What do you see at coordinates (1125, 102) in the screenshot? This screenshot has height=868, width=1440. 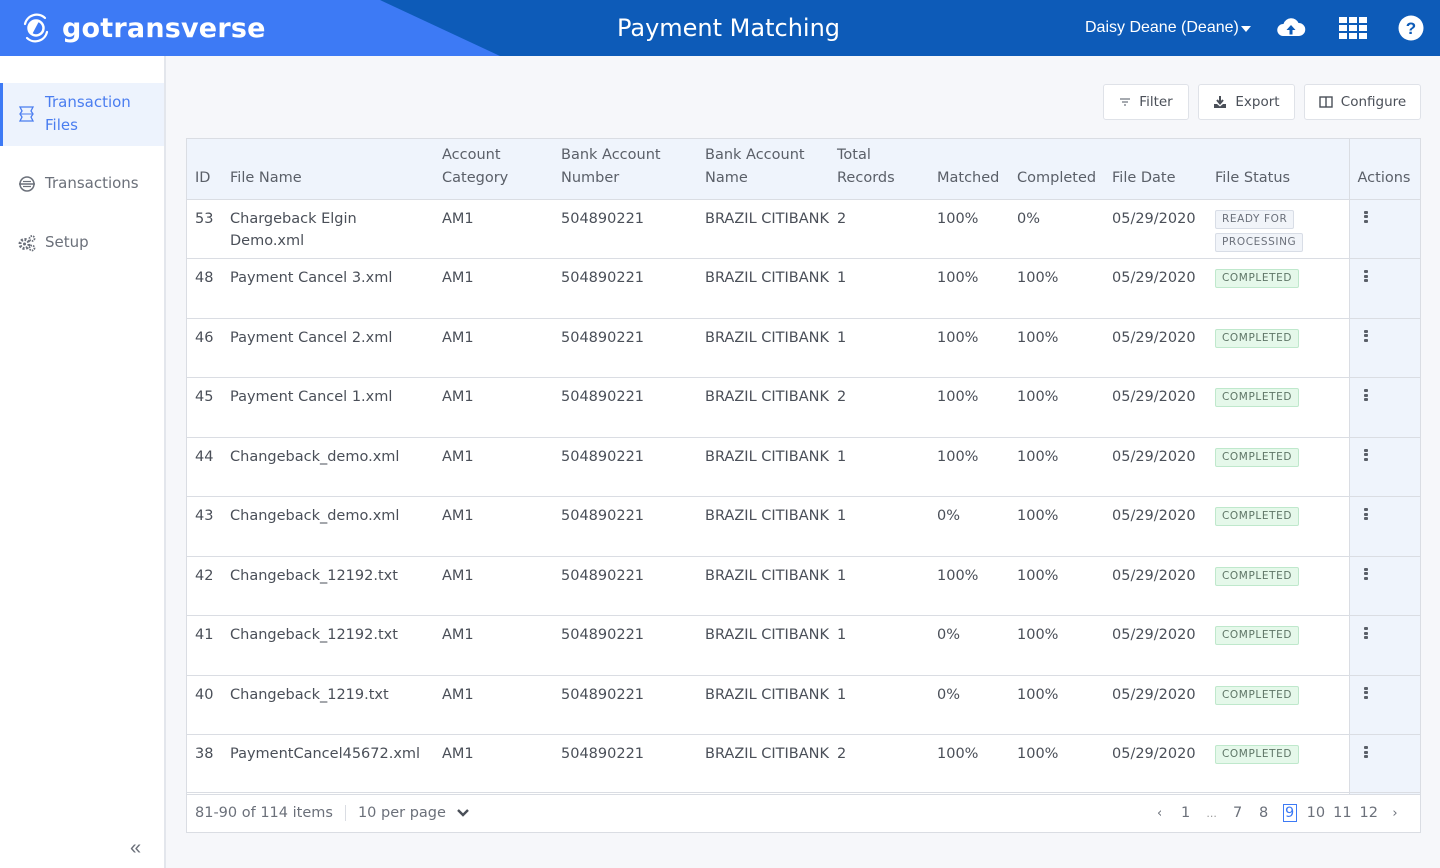 I see `filter-icon` at bounding box center [1125, 102].